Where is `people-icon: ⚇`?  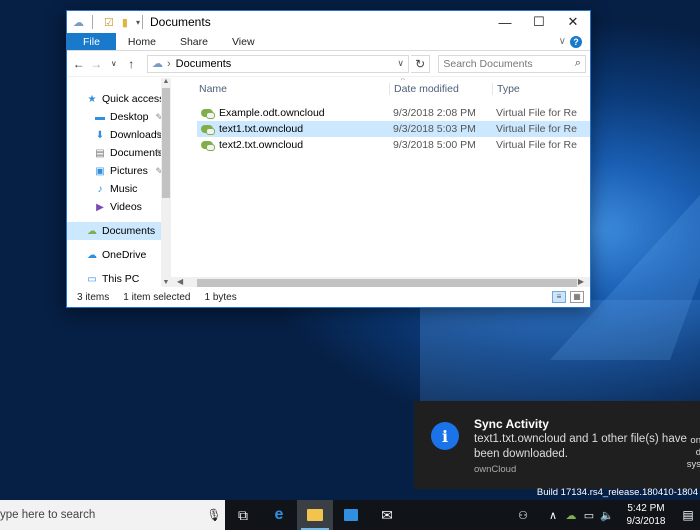 people-icon: ⚇ is located at coordinates (523, 515).